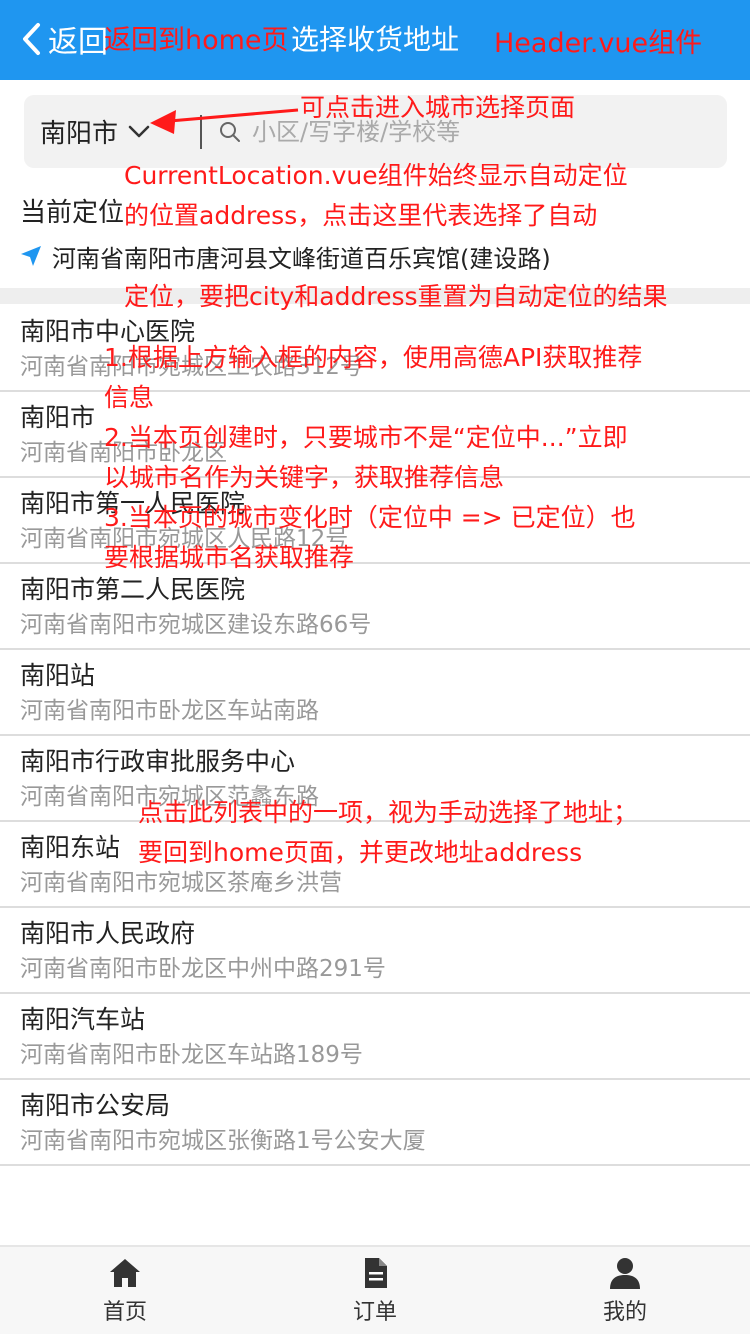 The image size is (750, 1334). What do you see at coordinates (95, 1105) in the screenshot?
I see `poi-name: 南阳市公安局` at bounding box center [95, 1105].